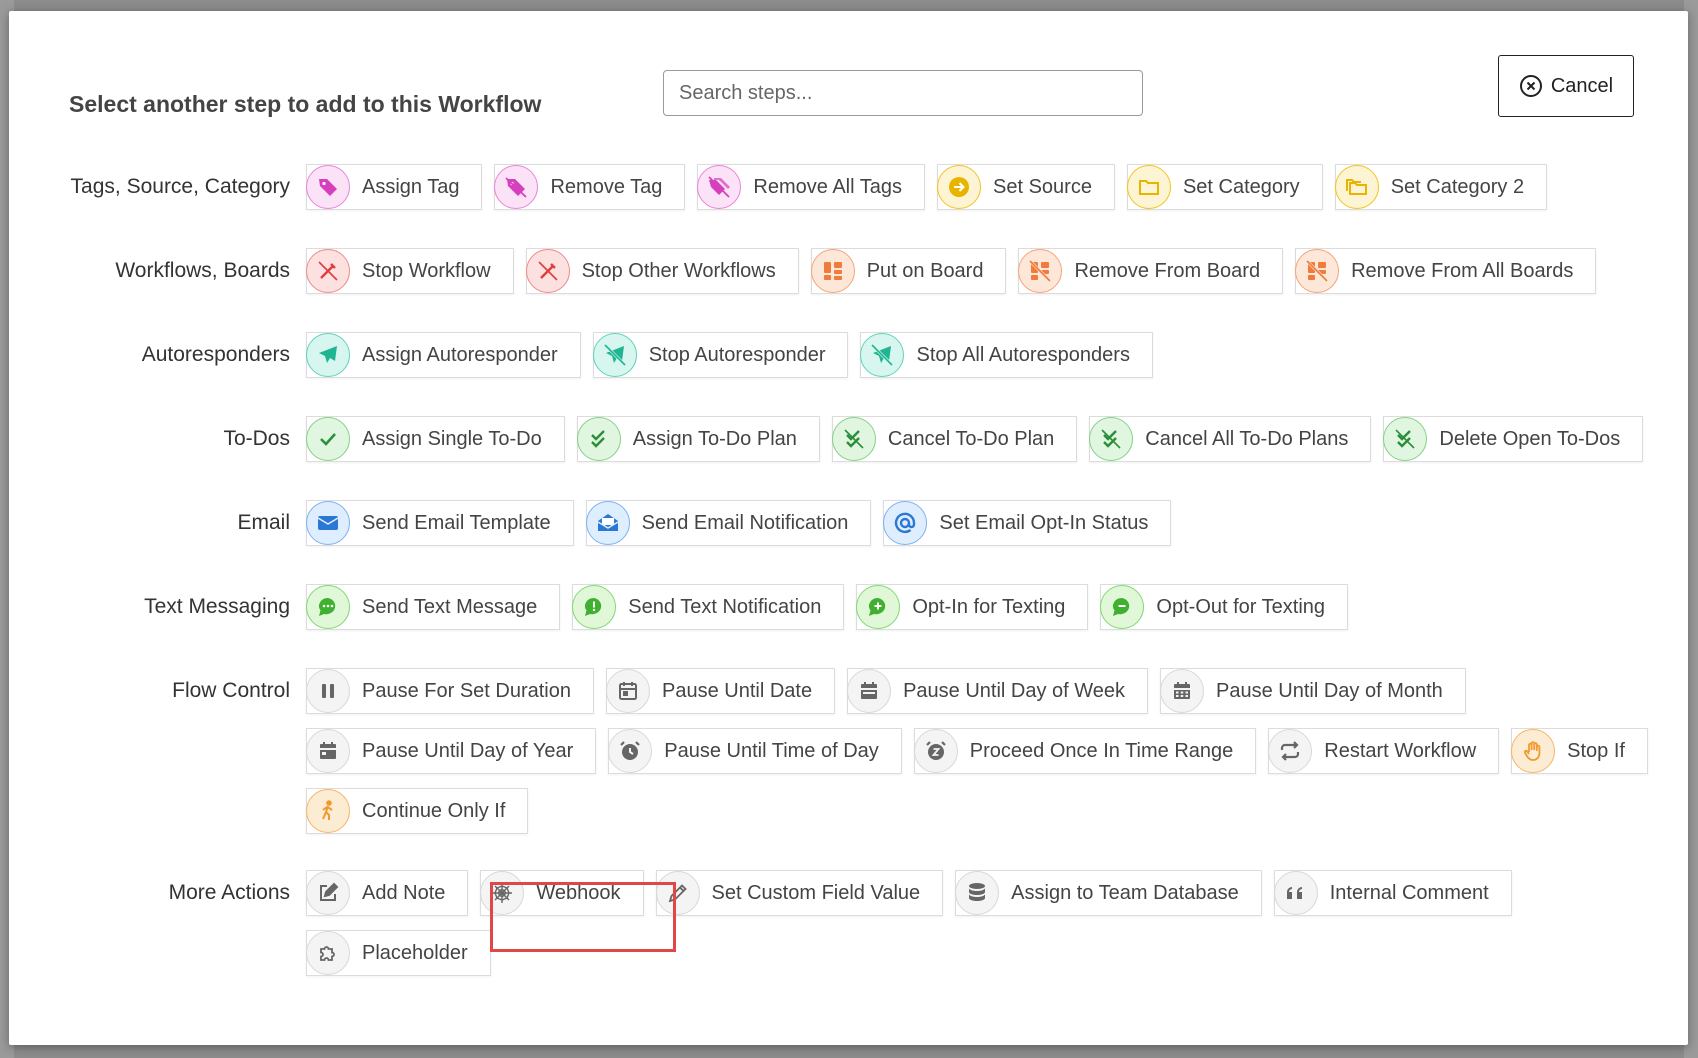 The height and width of the screenshot is (1058, 1698). What do you see at coordinates (905, 523) in the screenshot?
I see `at-sign-icon` at bounding box center [905, 523].